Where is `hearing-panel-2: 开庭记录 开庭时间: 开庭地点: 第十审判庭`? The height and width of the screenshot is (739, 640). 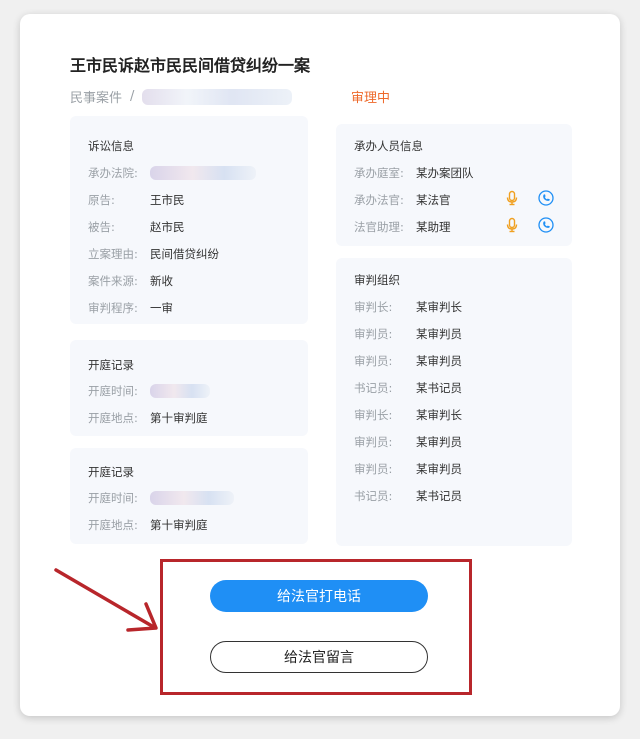
hearing-panel-2: 开庭记录 开庭时间: 开庭地点: 第十审判庭 is located at coordinates (189, 496).